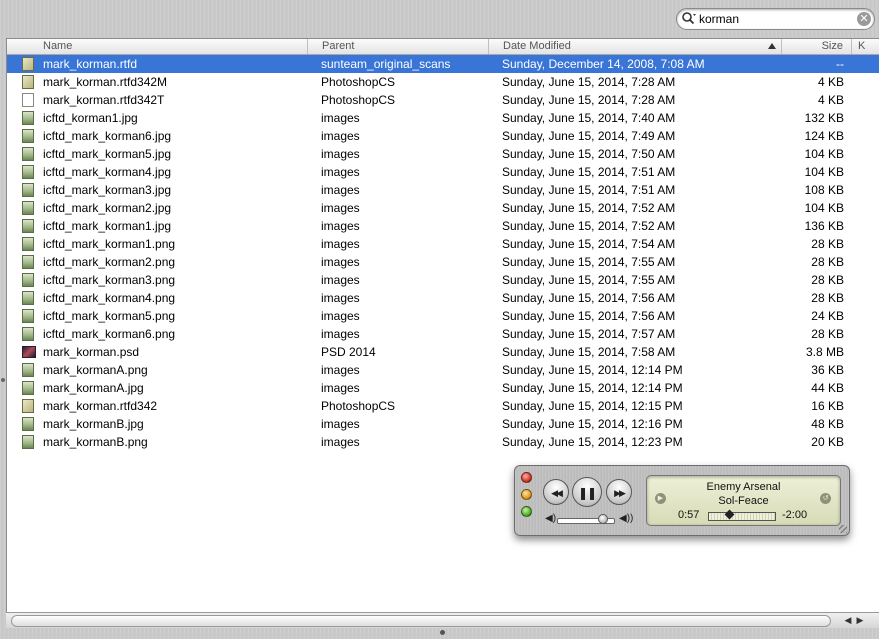 The image size is (879, 639). What do you see at coordinates (824, 118) in the screenshot?
I see `file-size: 132 KB` at bounding box center [824, 118].